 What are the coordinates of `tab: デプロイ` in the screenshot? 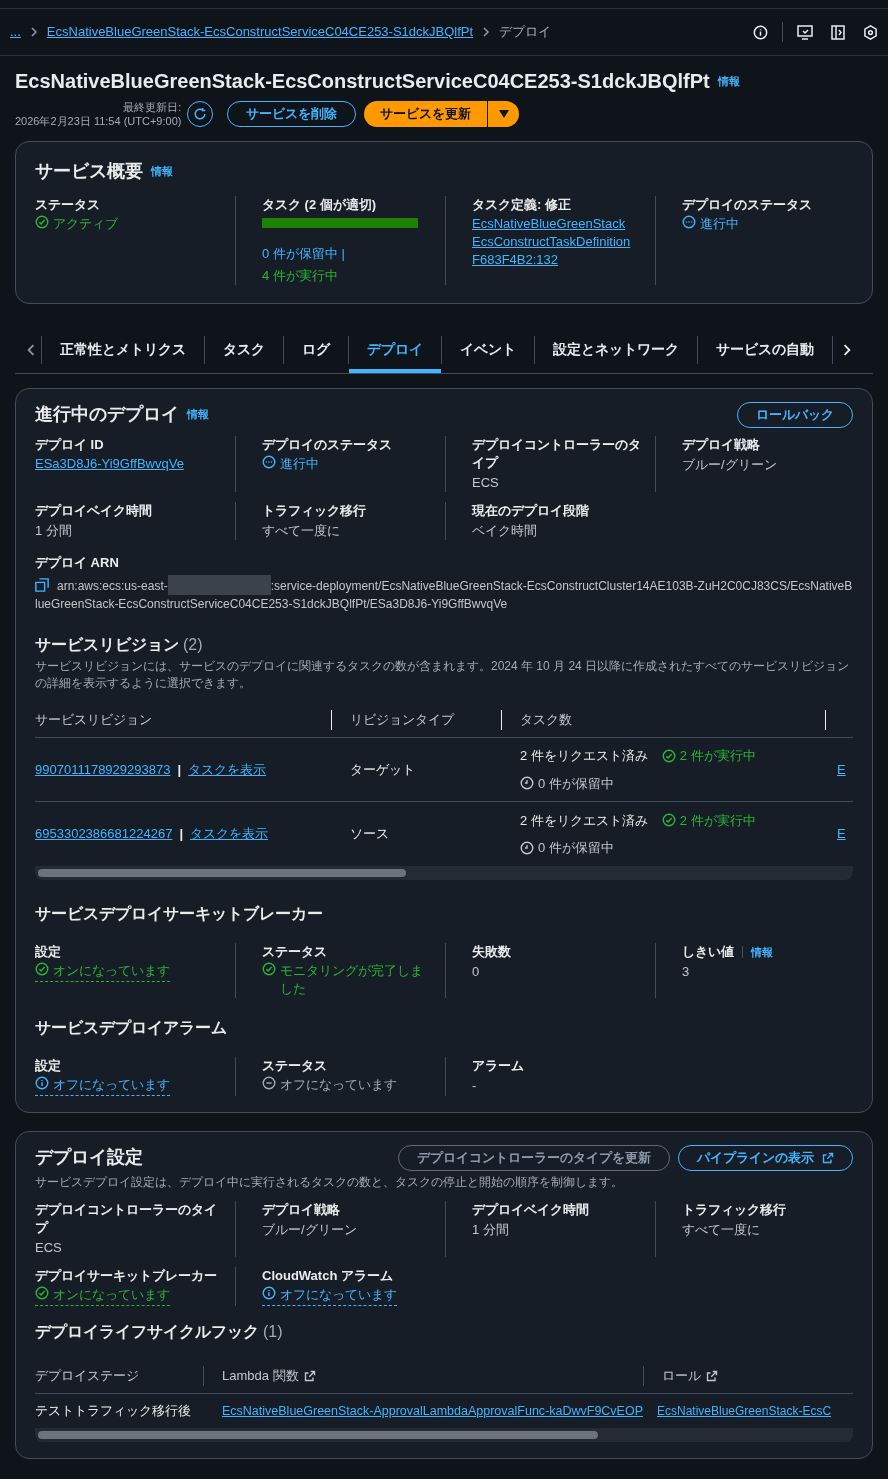 It's located at (395, 349).